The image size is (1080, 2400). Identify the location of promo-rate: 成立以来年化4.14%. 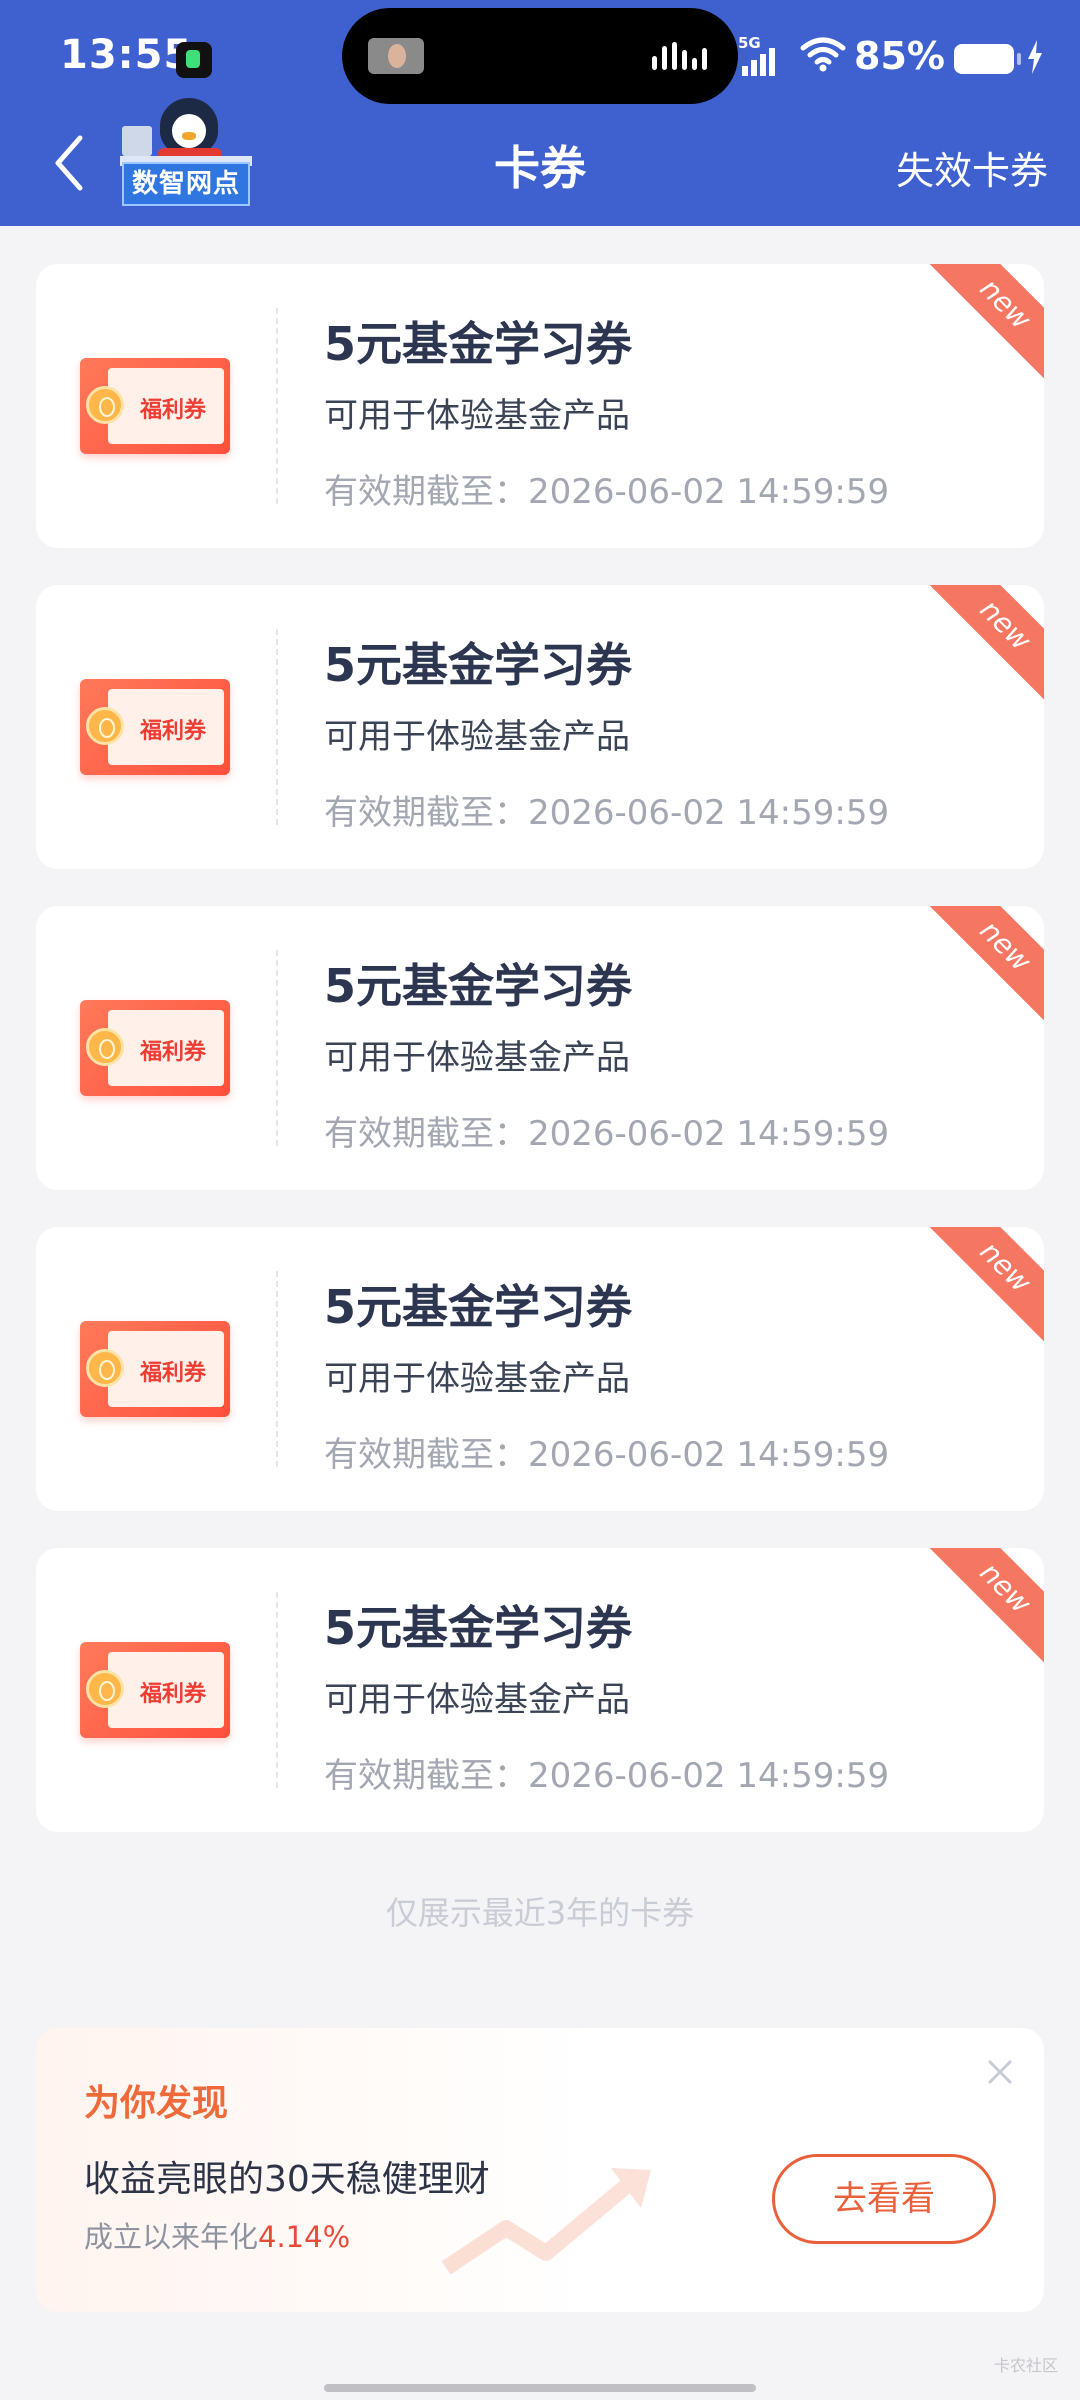
(217, 2235).